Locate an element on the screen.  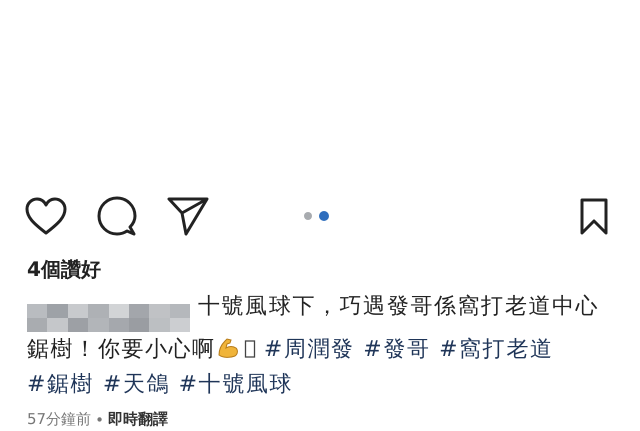
hashtag-link: #鋸樹 is located at coordinates (60, 384).